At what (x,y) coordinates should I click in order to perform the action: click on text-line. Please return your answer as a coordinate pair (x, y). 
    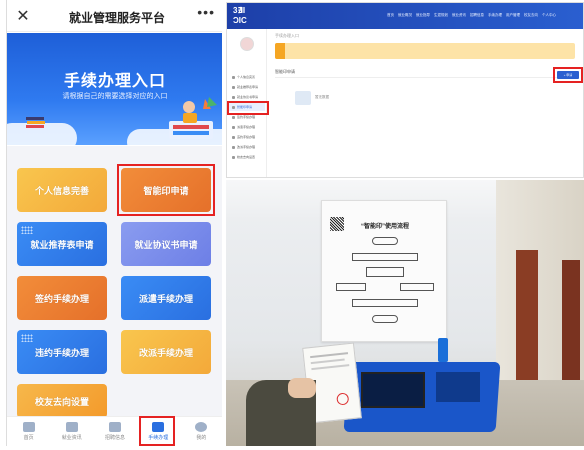
    Looking at the image, I should click on (330, 367).